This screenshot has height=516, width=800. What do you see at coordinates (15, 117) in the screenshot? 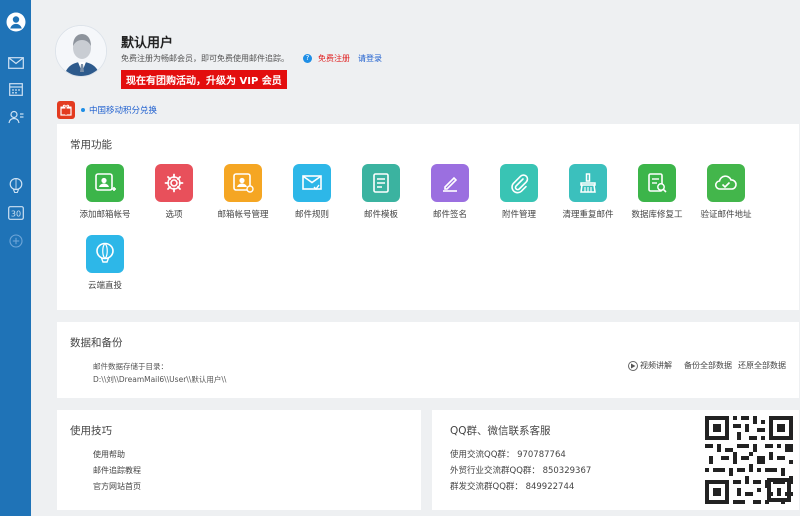
I see `contacts-icon` at bounding box center [15, 117].